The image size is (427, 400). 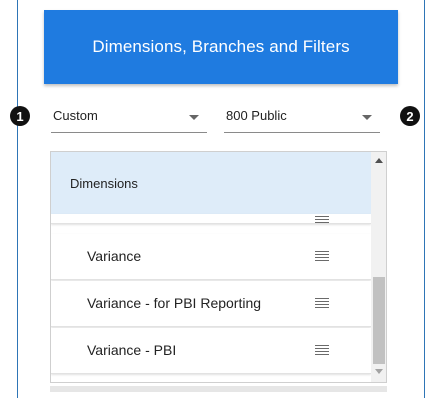 I want to click on panel-title: Dimensions, Branches and Filters, so click(x=221, y=46).